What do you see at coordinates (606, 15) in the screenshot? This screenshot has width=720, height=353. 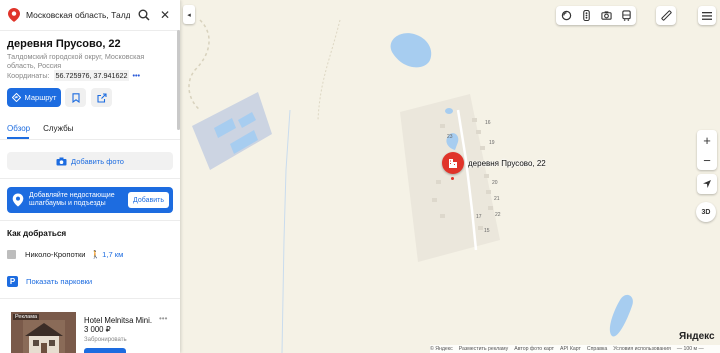 I see `panorama-icon` at bounding box center [606, 15].